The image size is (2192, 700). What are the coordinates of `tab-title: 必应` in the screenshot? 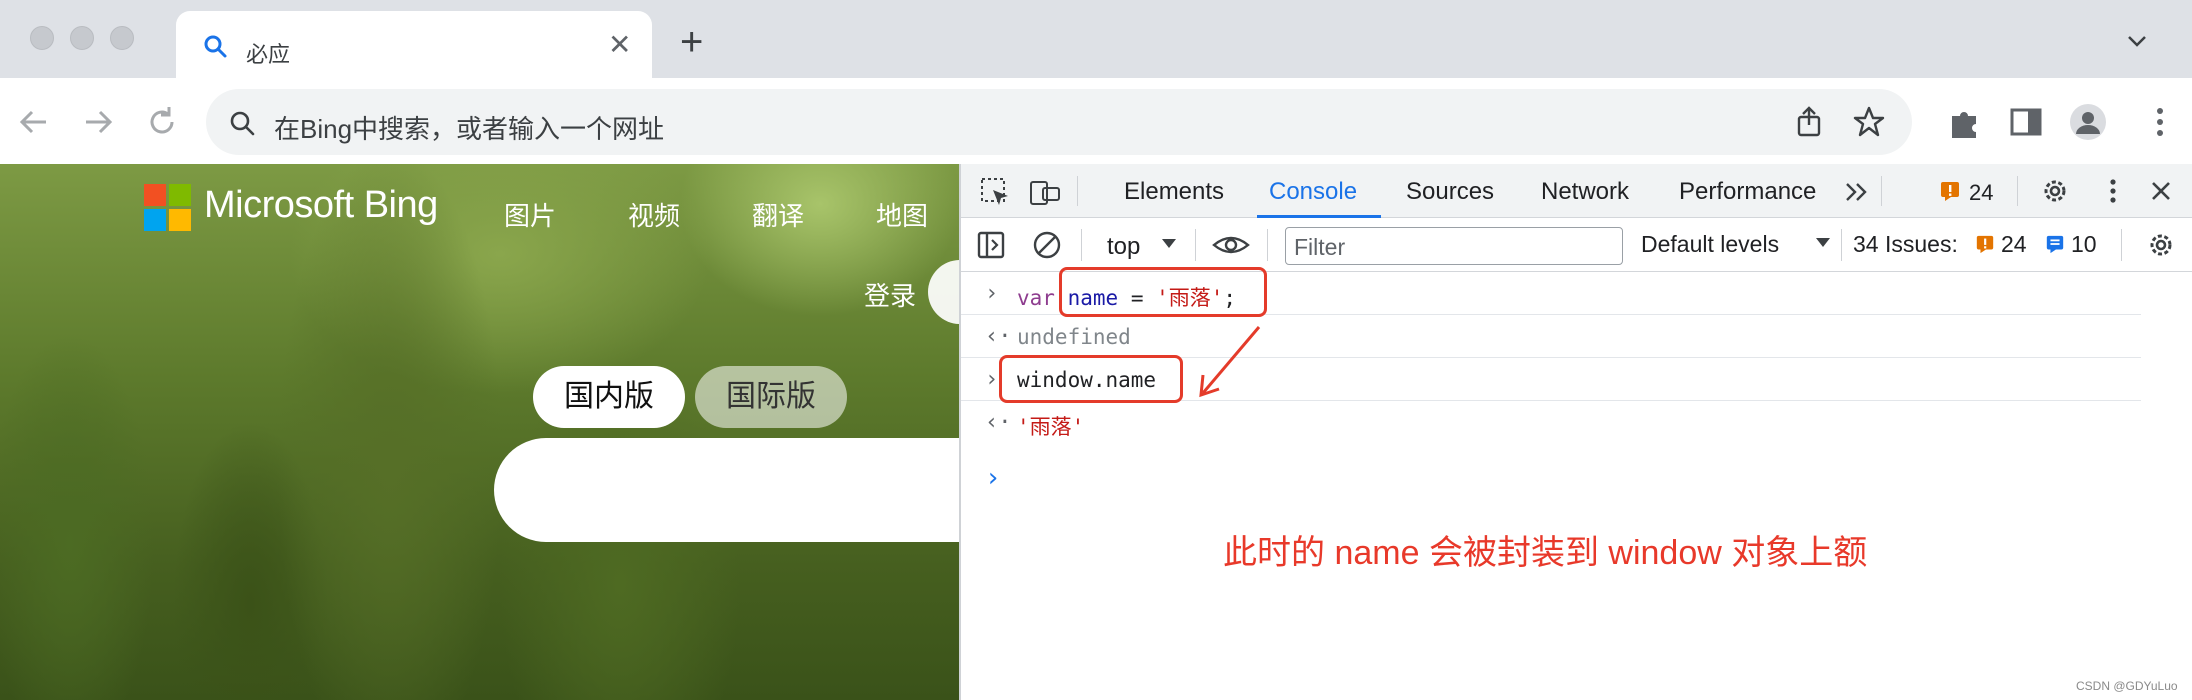 It's located at (268, 54).